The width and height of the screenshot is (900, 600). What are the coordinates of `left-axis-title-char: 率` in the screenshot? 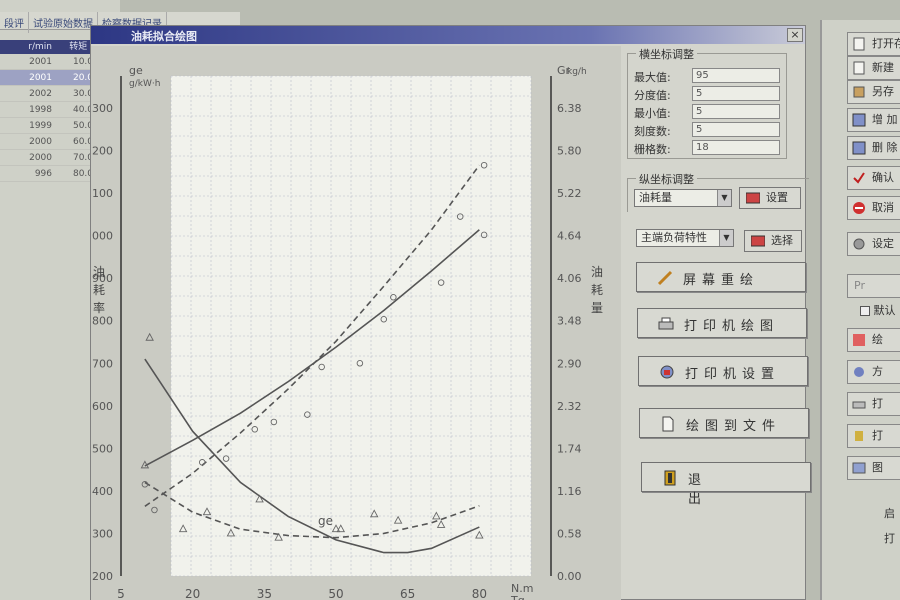 It's located at (99, 307).